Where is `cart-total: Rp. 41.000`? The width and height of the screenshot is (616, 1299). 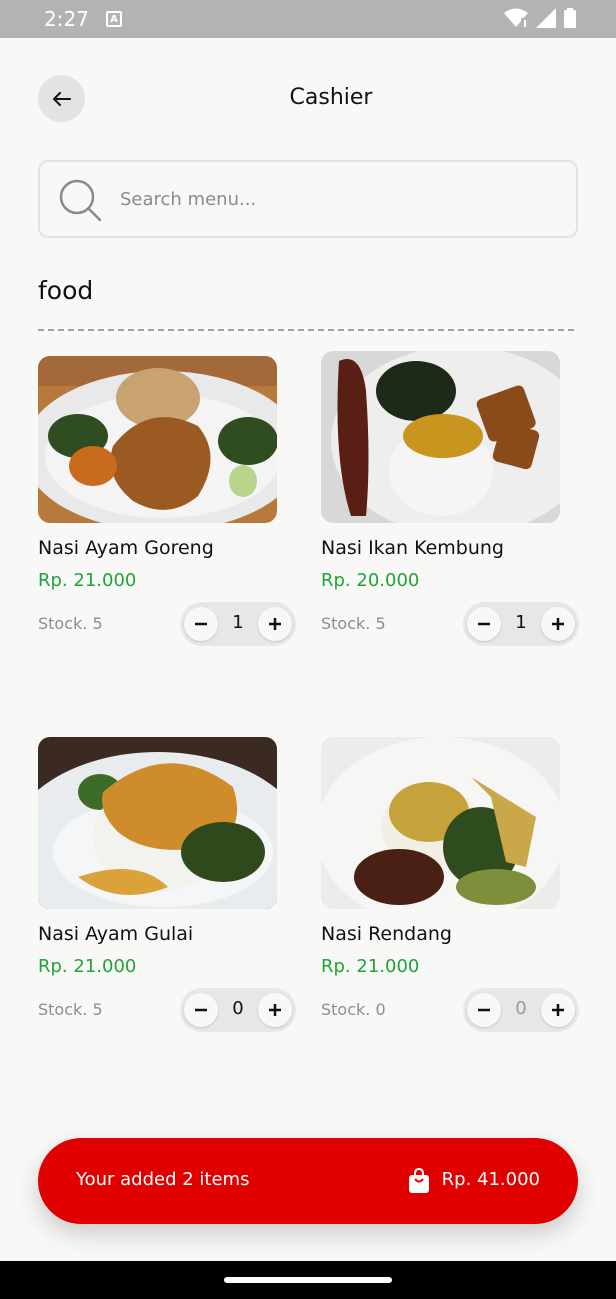 cart-total: Rp. 41.000 is located at coordinates (490, 1179).